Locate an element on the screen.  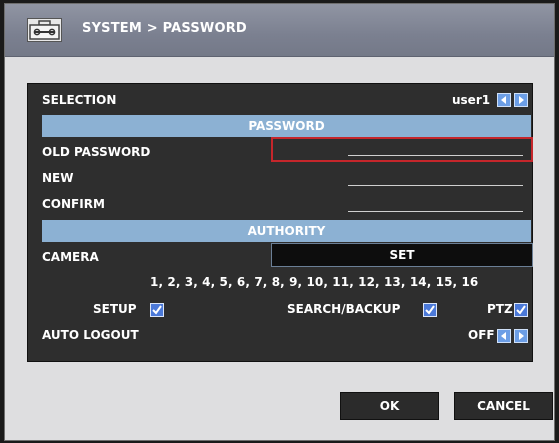
selection-prev-button is located at coordinates (504, 100).